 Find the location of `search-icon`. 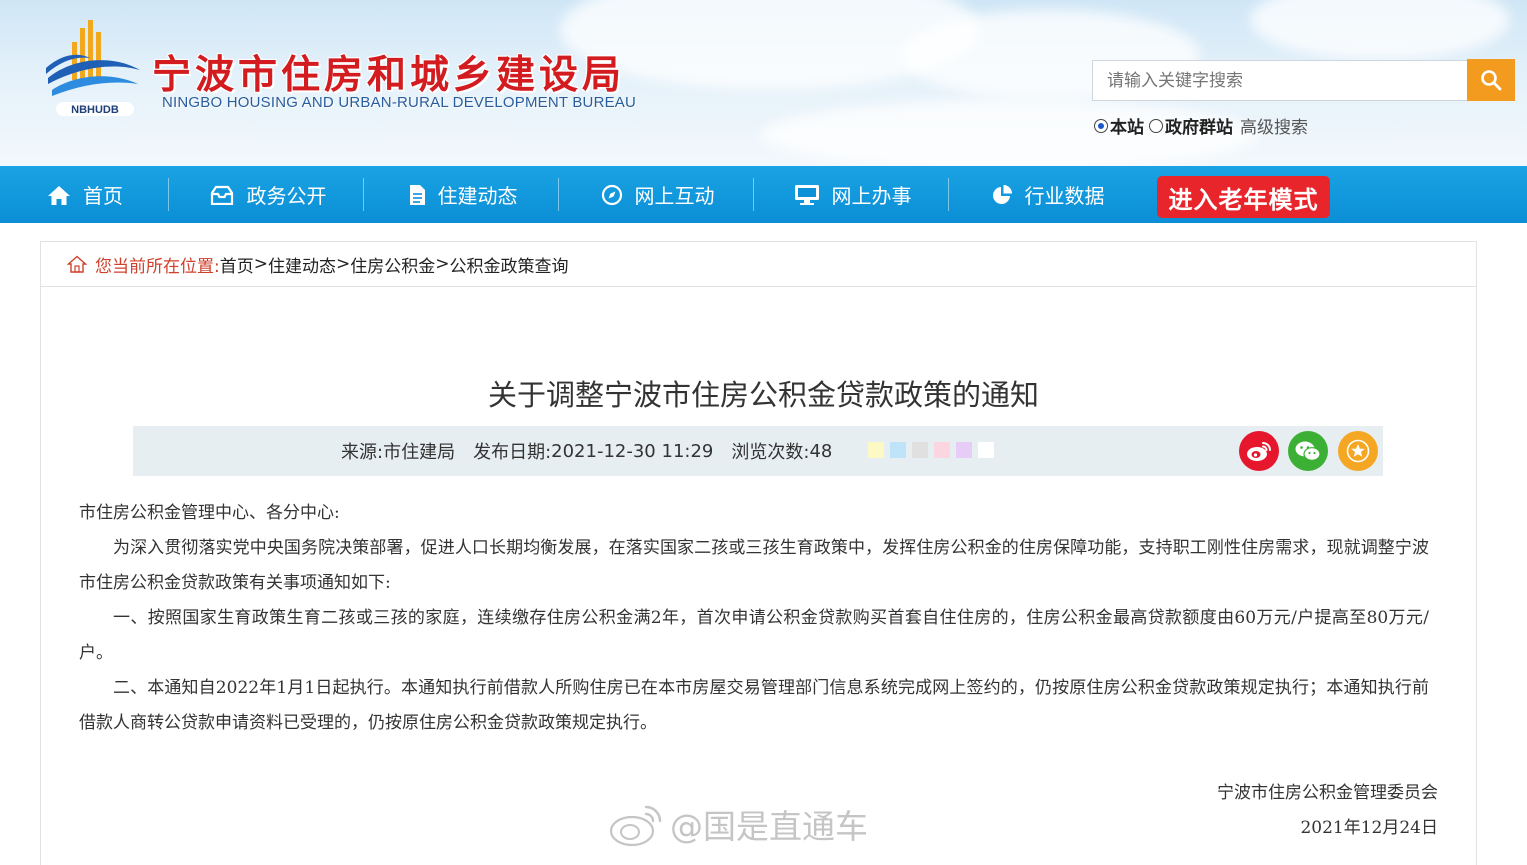

search-icon is located at coordinates (1491, 80).